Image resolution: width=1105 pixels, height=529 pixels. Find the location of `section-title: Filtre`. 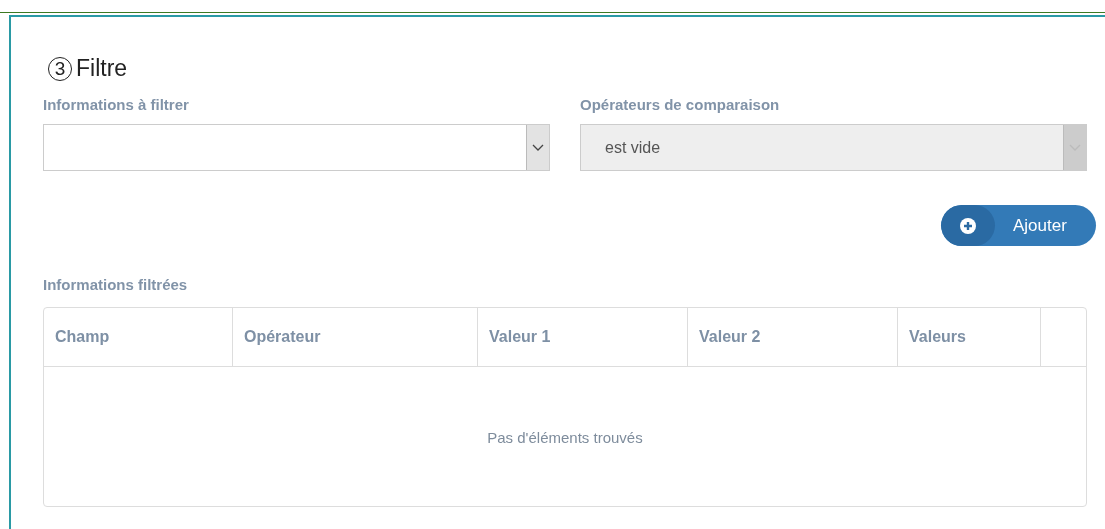

section-title: Filtre is located at coordinates (102, 68).